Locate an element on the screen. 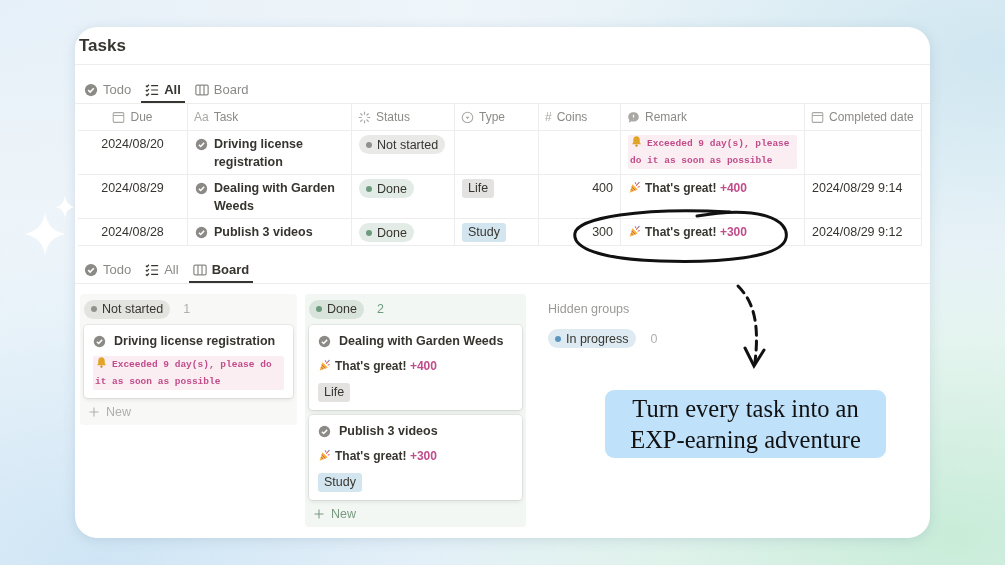 This screenshot has height=565, width=1005. dropdown-icon is located at coordinates (467, 117).